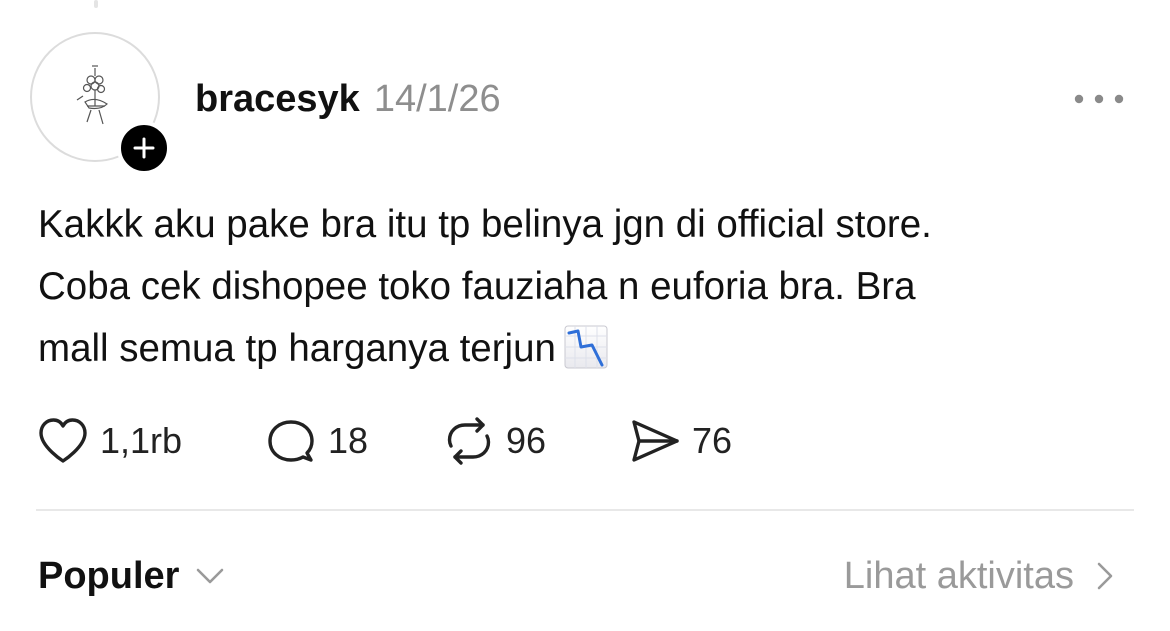  What do you see at coordinates (277, 99) in the screenshot?
I see `username: bracesyk` at bounding box center [277, 99].